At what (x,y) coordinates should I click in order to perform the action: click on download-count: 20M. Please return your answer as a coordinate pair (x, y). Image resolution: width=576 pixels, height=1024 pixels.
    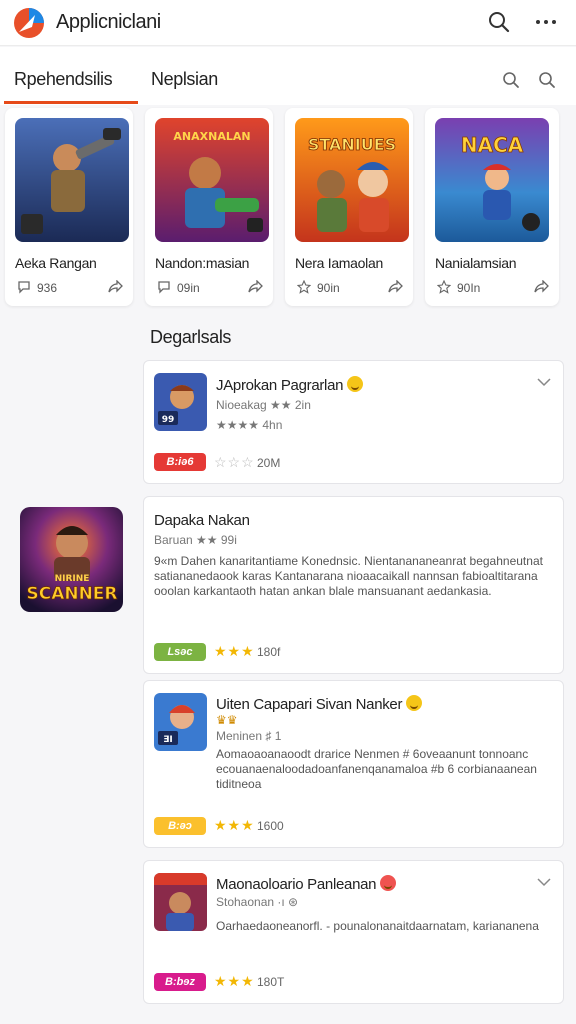
    Looking at the image, I should click on (269, 463).